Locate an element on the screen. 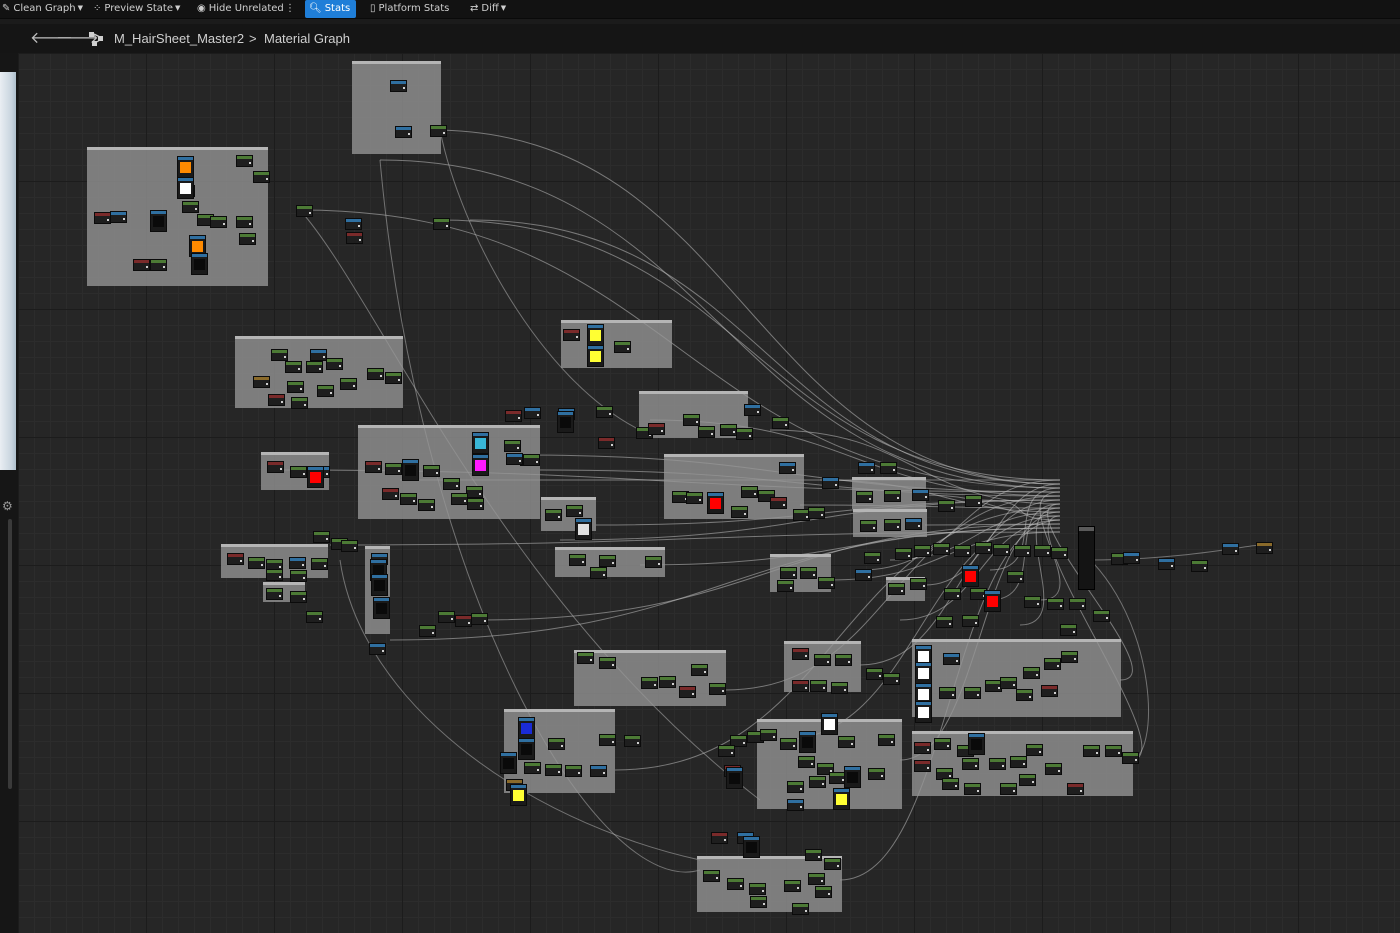 This screenshot has height=933, width=1400. diff-button: ⇄ Diff ▼ is located at coordinates (488, 9).